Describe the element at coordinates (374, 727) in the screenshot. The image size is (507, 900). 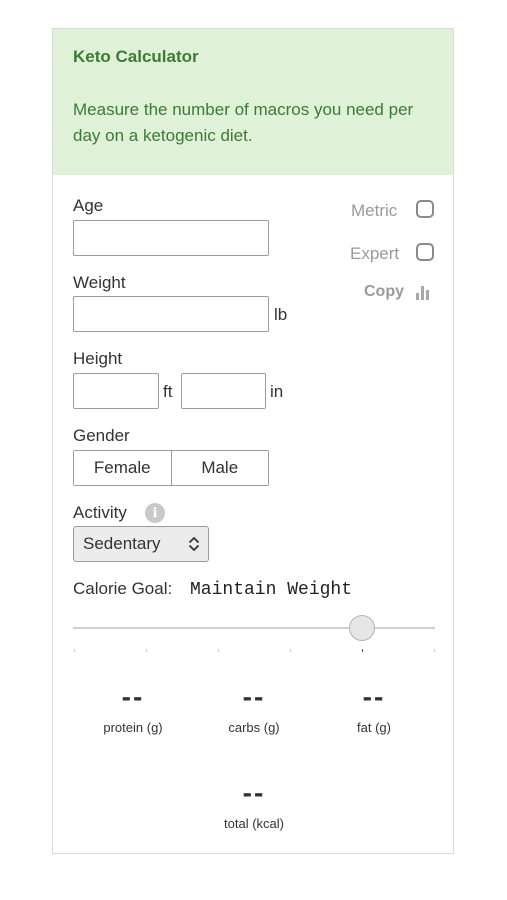
I see `fat-label: fat (g)` at that location.